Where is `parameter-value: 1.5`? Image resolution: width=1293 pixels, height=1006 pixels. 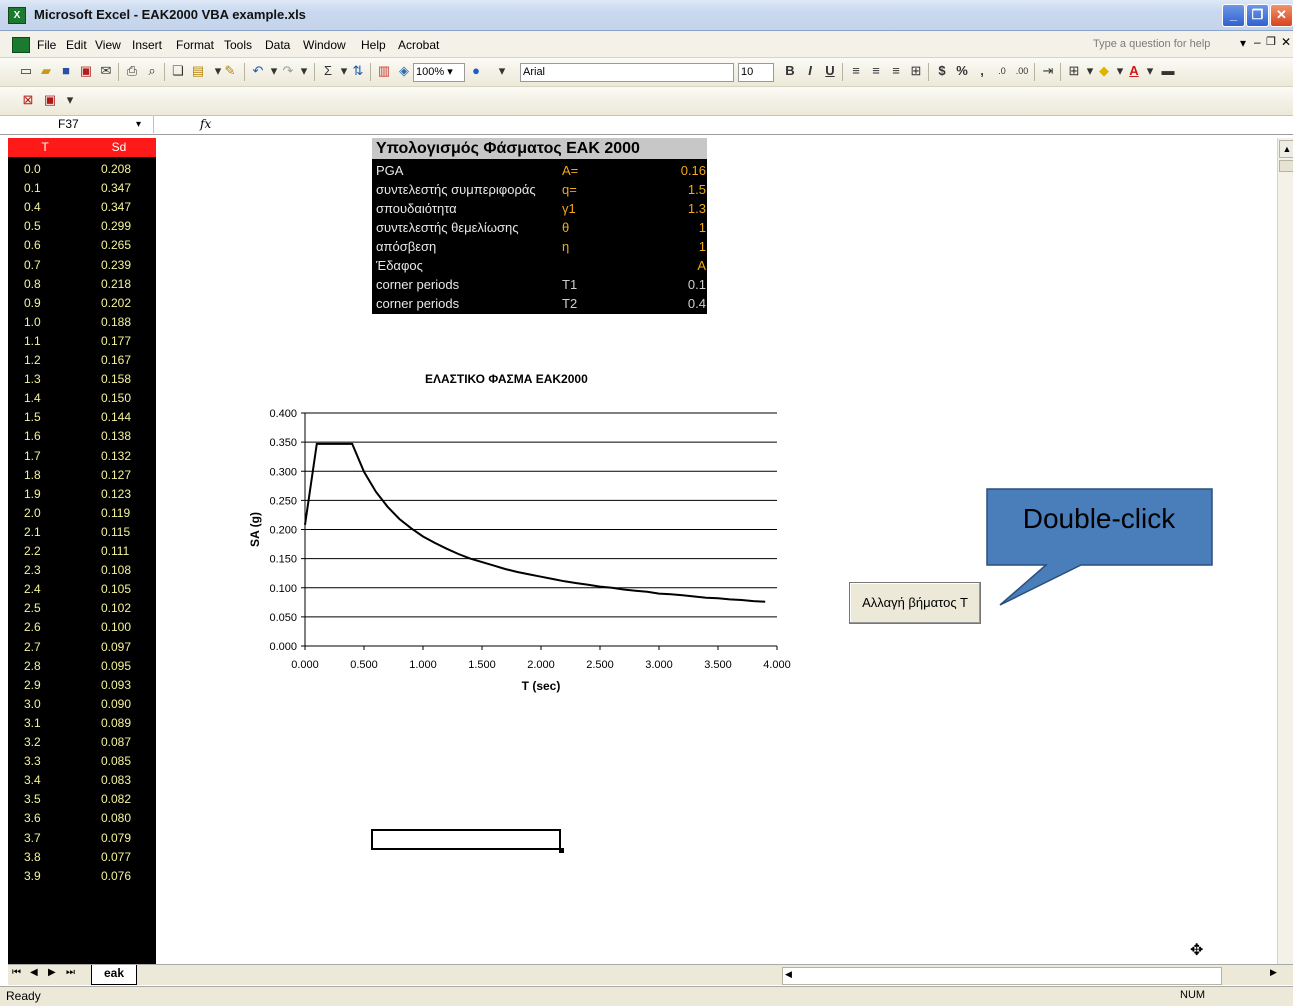
parameter-value: 1.5 is located at coordinates (697, 189).